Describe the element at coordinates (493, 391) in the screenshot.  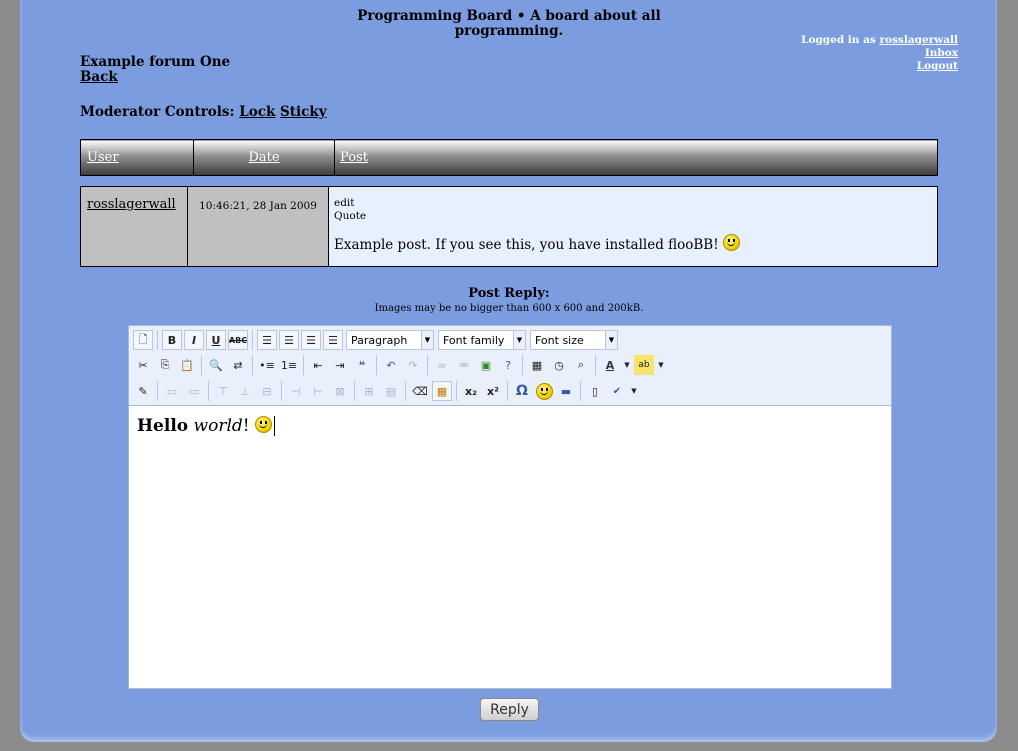
I see `superscript-icon: x²` at that location.